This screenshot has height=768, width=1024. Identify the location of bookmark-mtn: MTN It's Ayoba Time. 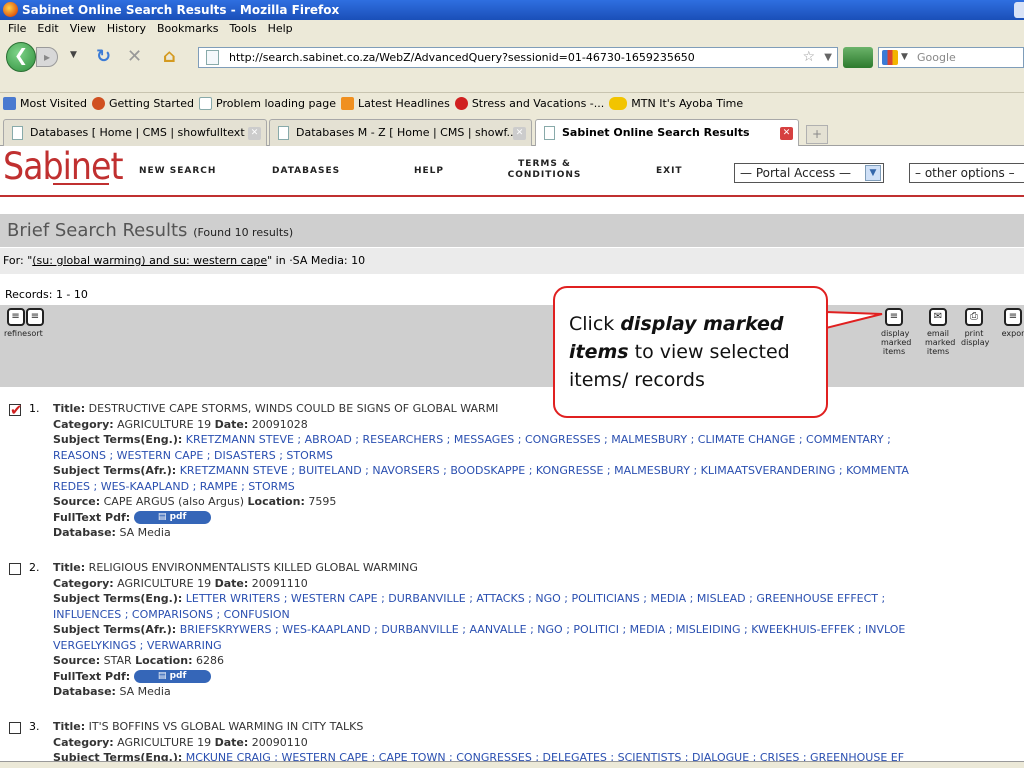
(676, 103).